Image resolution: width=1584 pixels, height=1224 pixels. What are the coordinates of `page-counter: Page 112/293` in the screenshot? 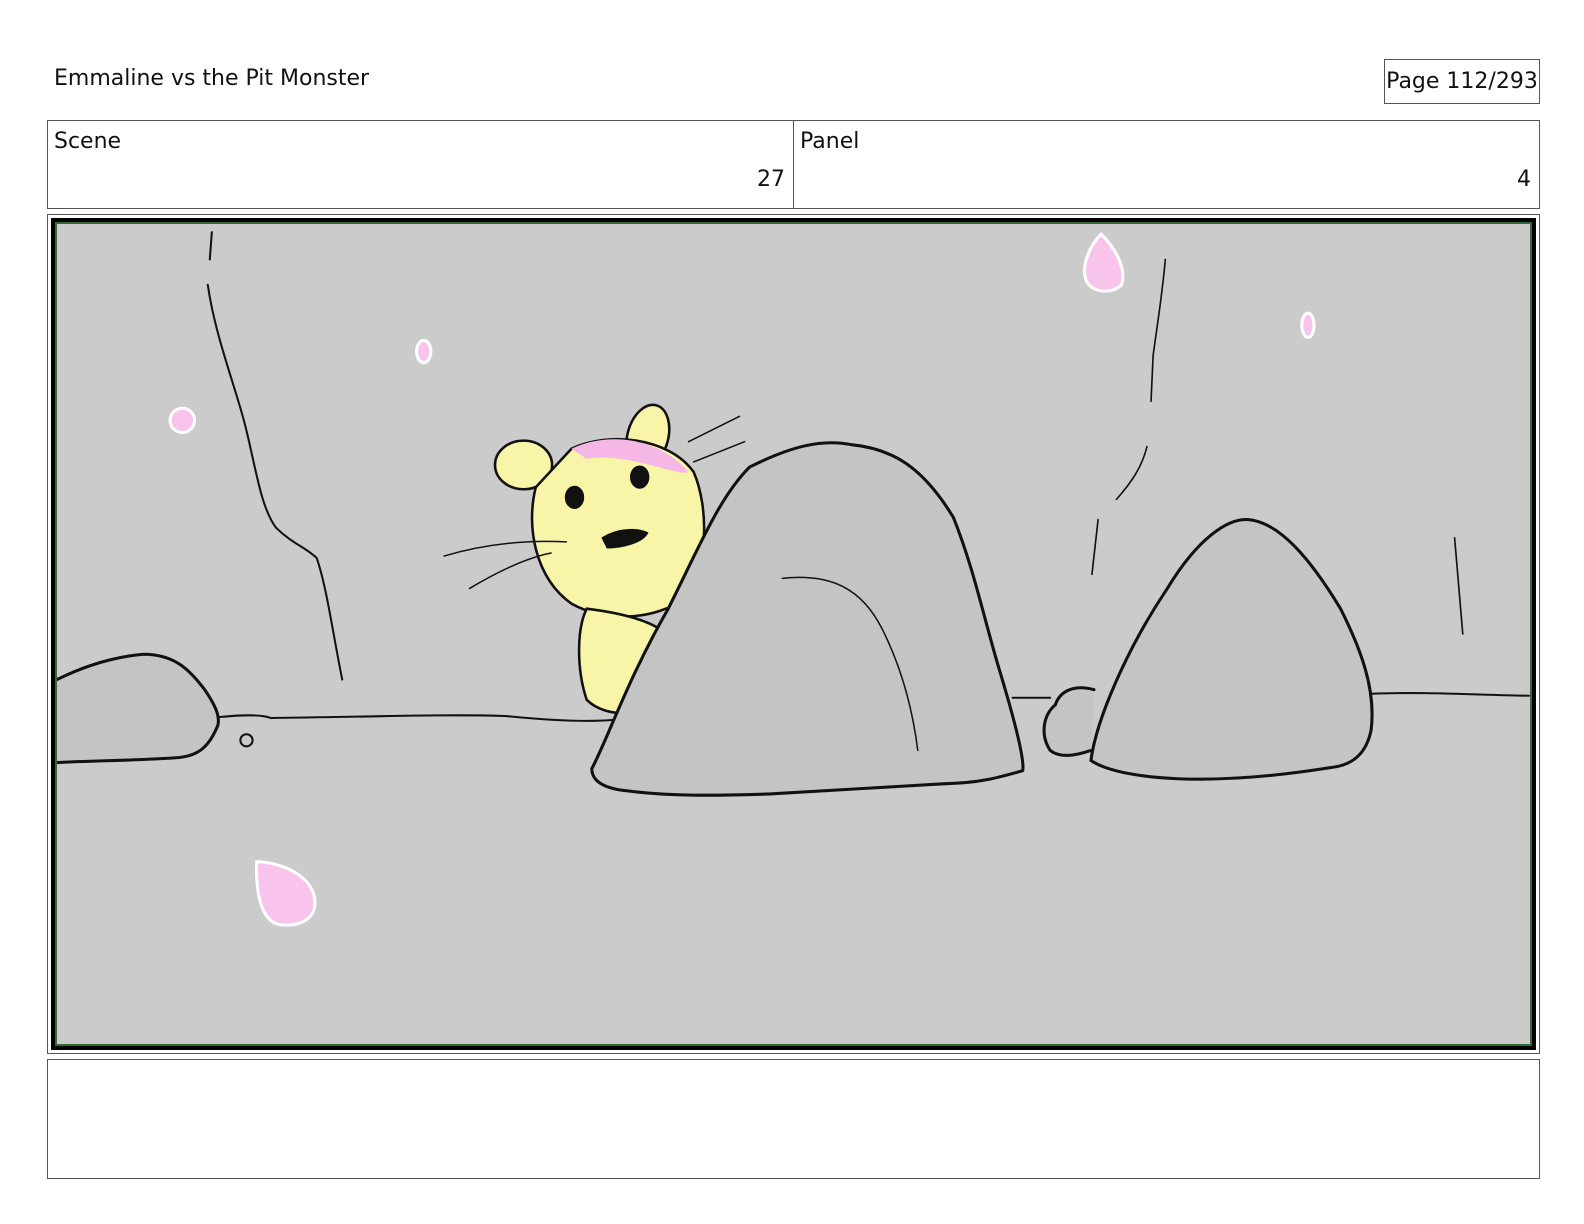 It's located at (1462, 81).